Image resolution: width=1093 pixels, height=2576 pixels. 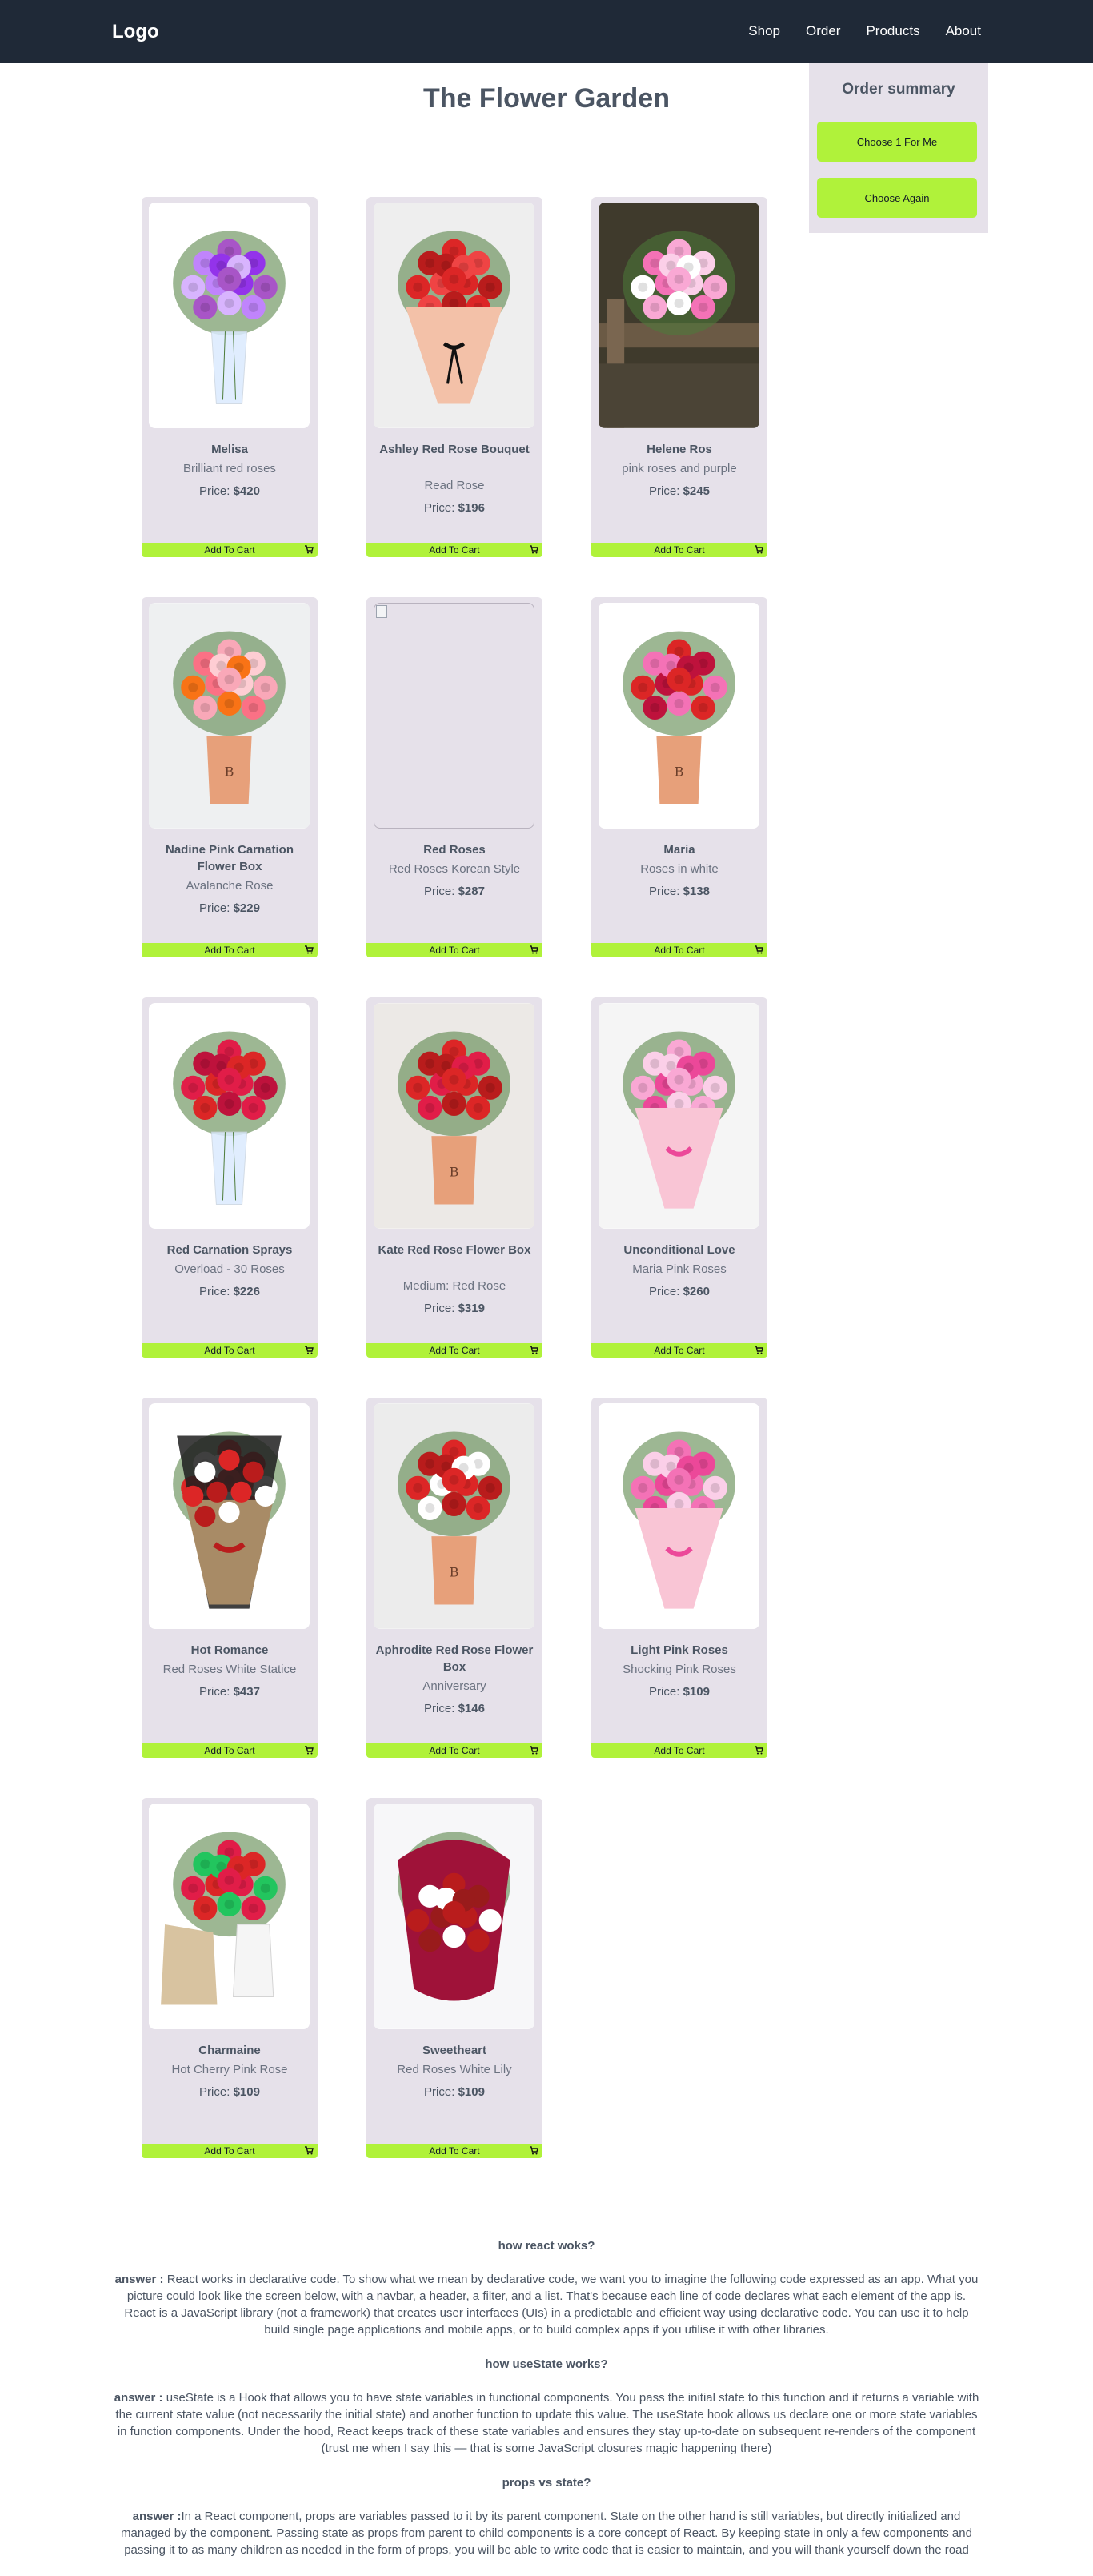 I want to click on product-price: Price: $287, so click(x=454, y=892).